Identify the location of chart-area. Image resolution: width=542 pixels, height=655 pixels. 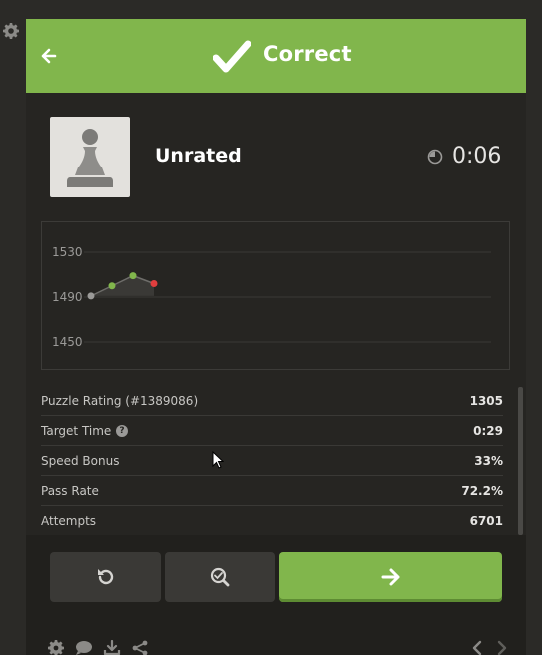
(122, 285).